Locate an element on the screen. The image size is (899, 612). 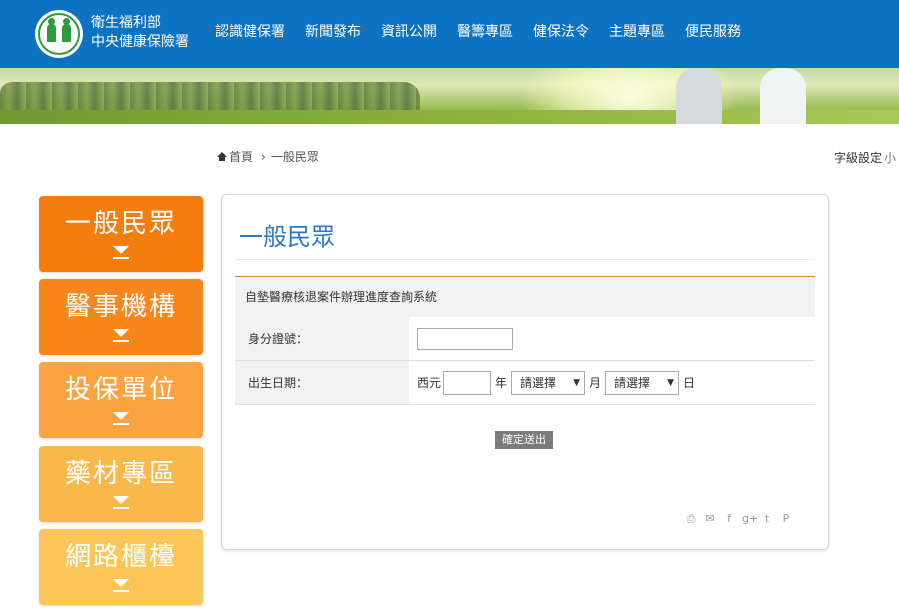
birth-year-input is located at coordinates (467, 382).